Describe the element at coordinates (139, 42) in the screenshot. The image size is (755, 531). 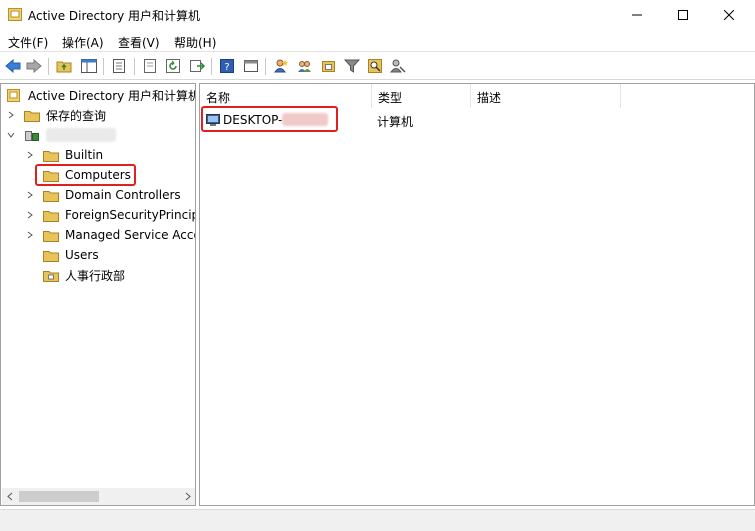
I see `menu-view: 查看(V)` at that location.